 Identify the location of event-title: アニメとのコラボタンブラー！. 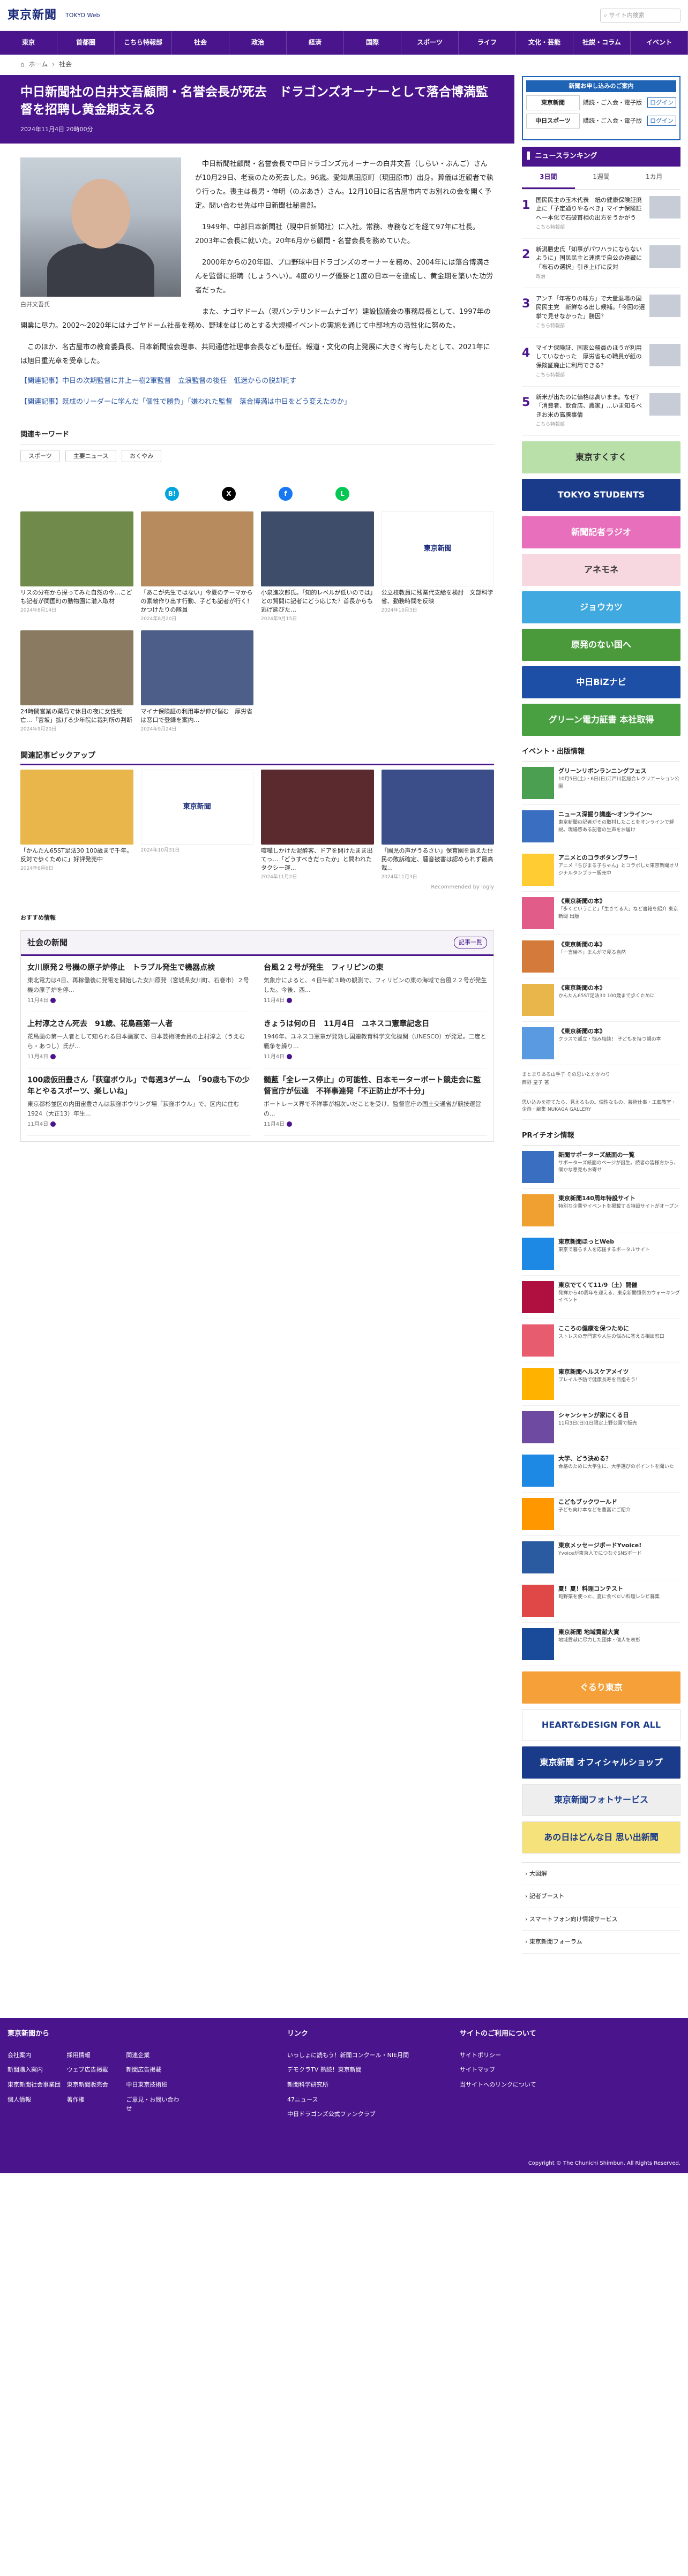
(619, 858).